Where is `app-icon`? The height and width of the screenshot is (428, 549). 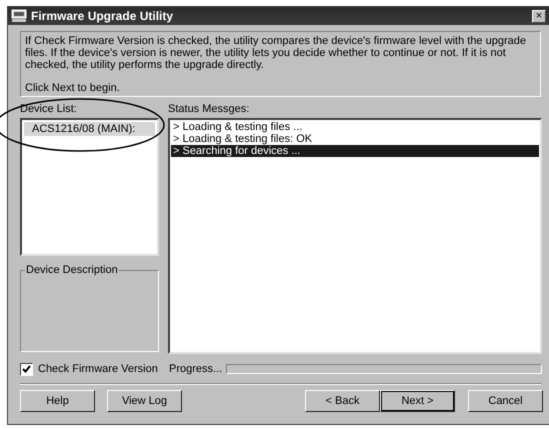
app-icon is located at coordinates (19, 16).